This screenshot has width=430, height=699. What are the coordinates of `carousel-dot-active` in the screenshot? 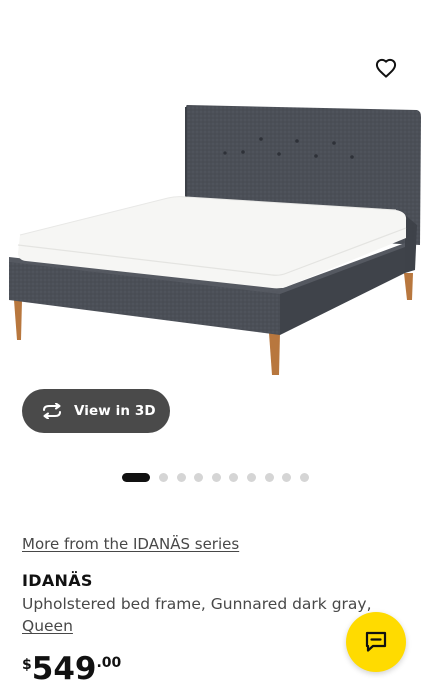 It's located at (136, 477).